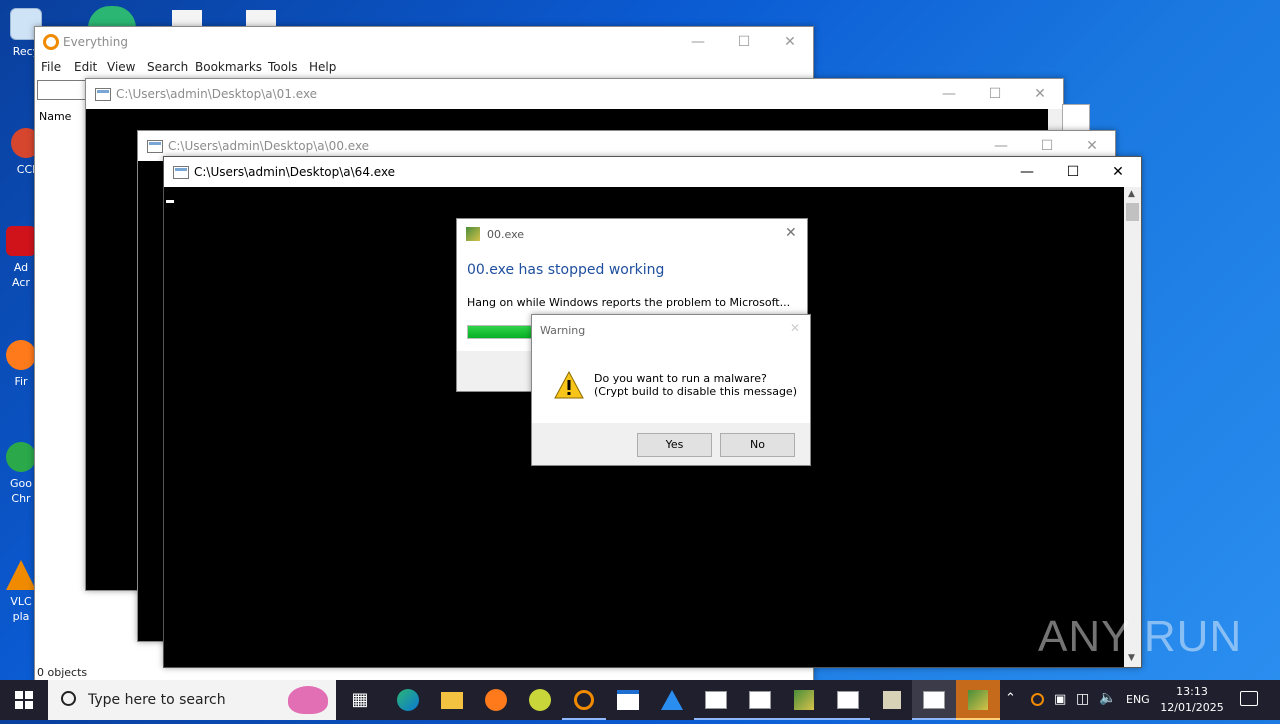 Image resolution: width=1280 pixels, height=724 pixels. I want to click on volume-icon: 🔈, so click(1107, 698).